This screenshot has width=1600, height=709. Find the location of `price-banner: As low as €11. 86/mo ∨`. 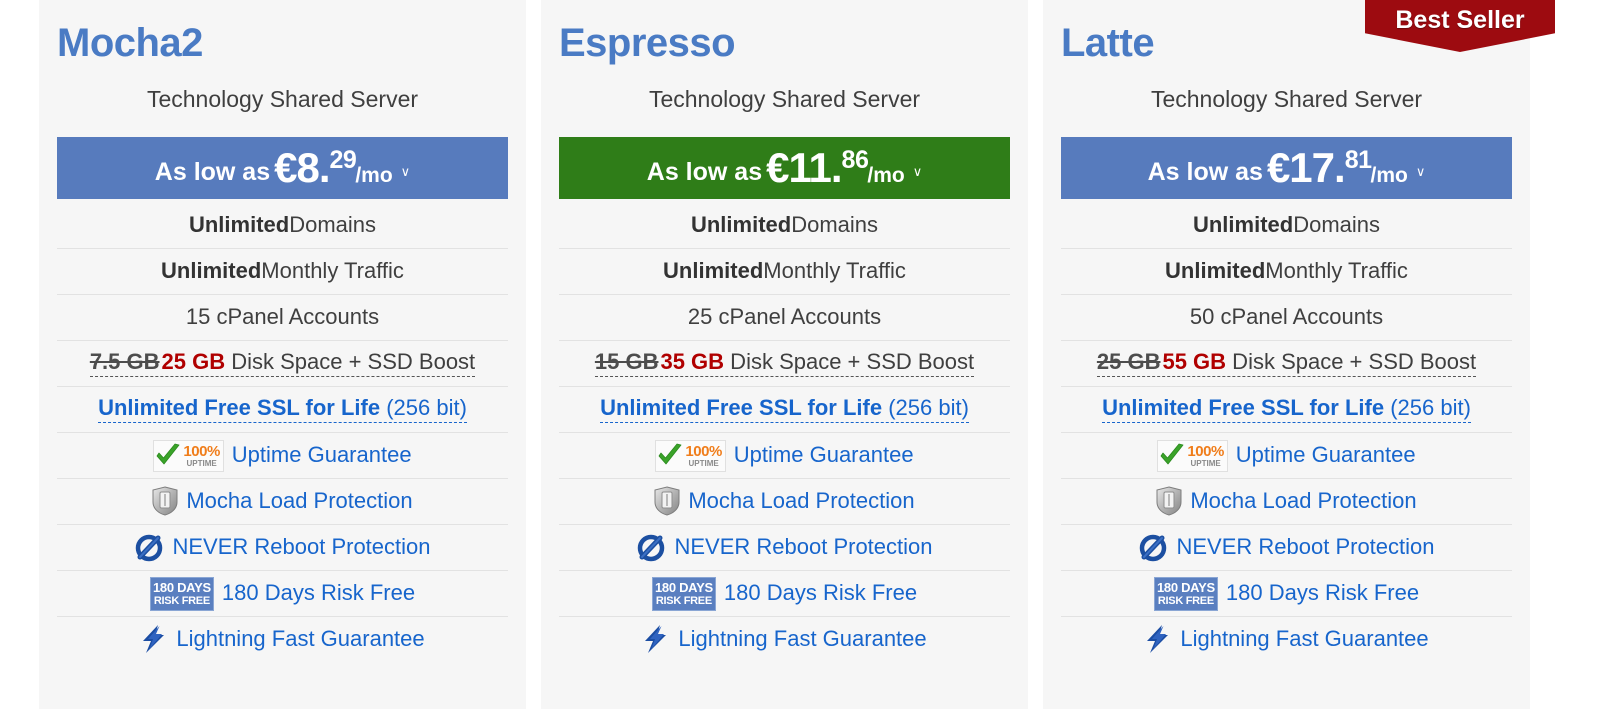

price-banner: As low as €11. 86/mo ∨ is located at coordinates (784, 167).